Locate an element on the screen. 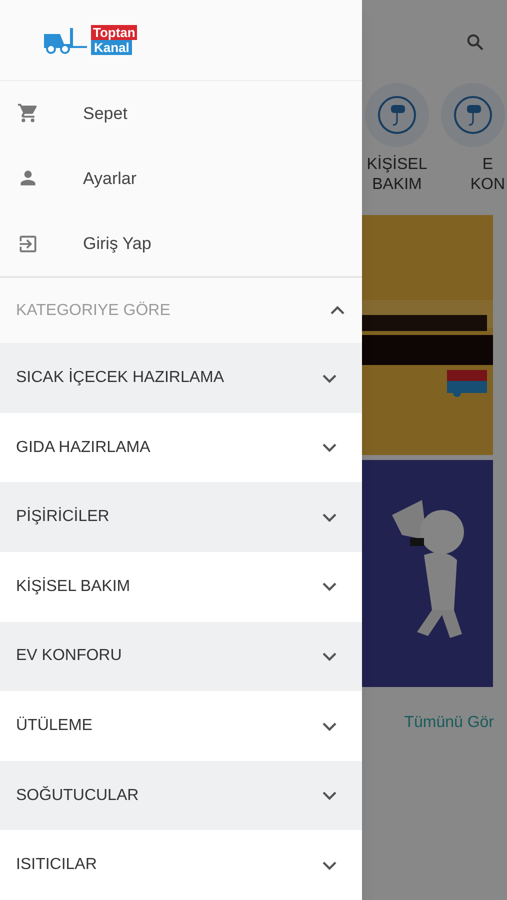 This screenshot has width=507, height=900. logo-top-text: Toptan is located at coordinates (114, 32).